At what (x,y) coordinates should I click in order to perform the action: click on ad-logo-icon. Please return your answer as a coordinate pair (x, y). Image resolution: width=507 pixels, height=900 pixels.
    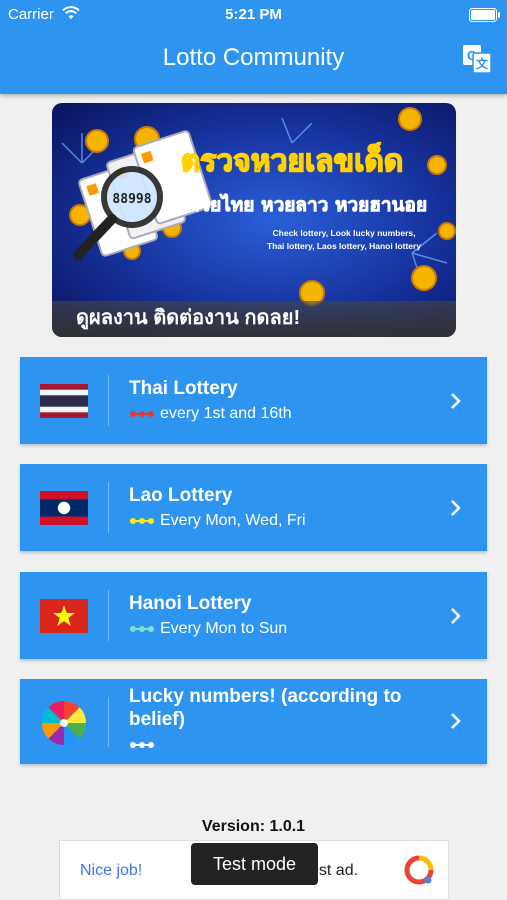
    Looking at the image, I should click on (419, 870).